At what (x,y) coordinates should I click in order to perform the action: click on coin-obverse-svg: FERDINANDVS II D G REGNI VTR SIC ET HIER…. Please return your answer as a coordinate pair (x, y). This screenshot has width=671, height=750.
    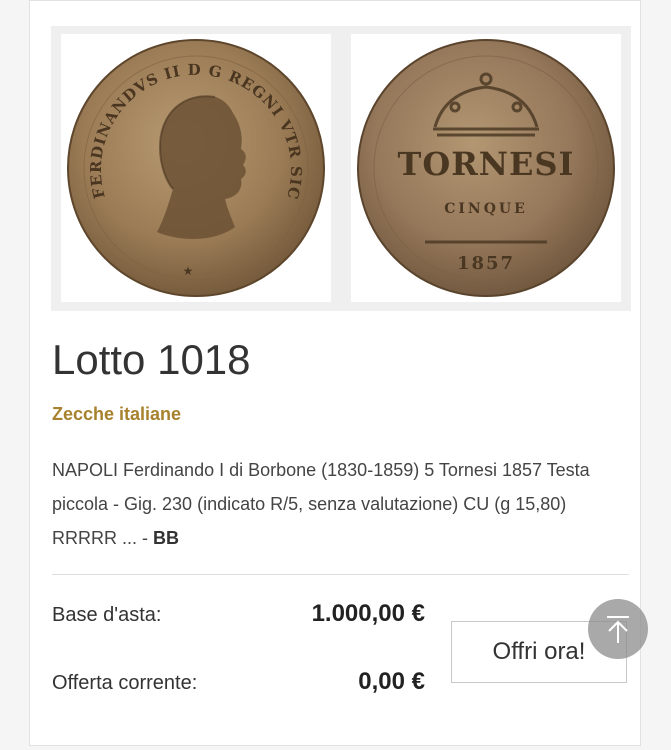
    Looking at the image, I should click on (195, 167).